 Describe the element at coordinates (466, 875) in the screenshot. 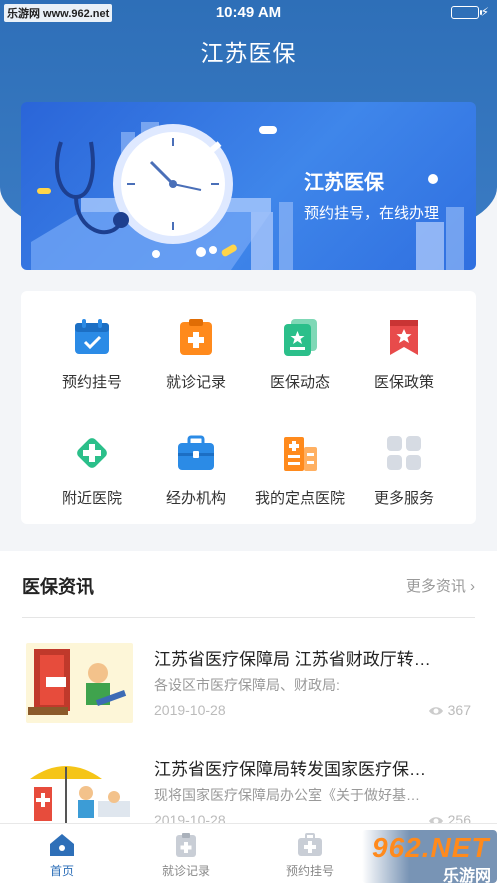

I see `brand-logo-subtext: 乐游网` at that location.